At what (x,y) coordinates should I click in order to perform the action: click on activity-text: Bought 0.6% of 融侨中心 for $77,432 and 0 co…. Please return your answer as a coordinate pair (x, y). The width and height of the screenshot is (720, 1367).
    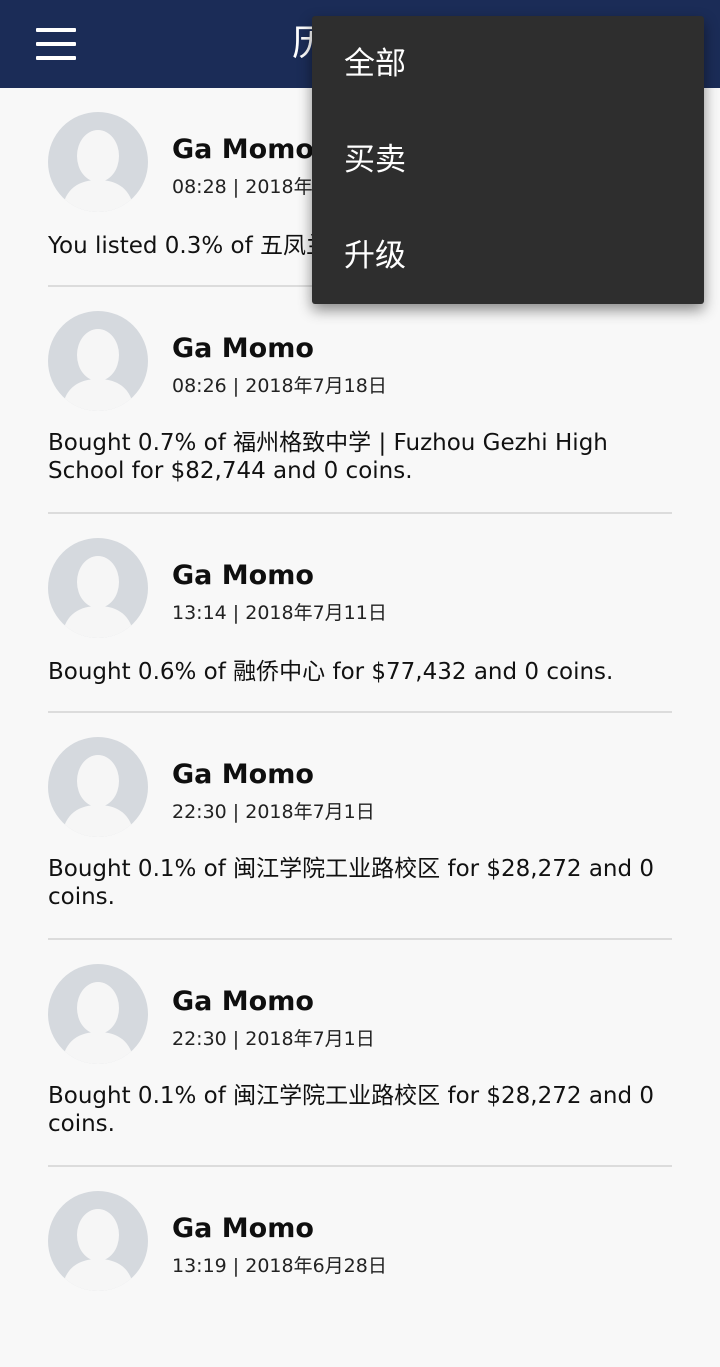
    Looking at the image, I should click on (331, 672).